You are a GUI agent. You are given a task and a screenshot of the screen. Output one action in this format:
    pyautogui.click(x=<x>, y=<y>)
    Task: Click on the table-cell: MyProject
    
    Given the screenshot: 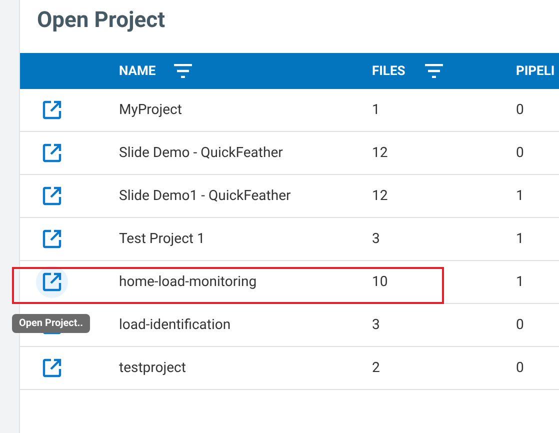 What is the action you would take?
    pyautogui.click(x=150, y=110)
    